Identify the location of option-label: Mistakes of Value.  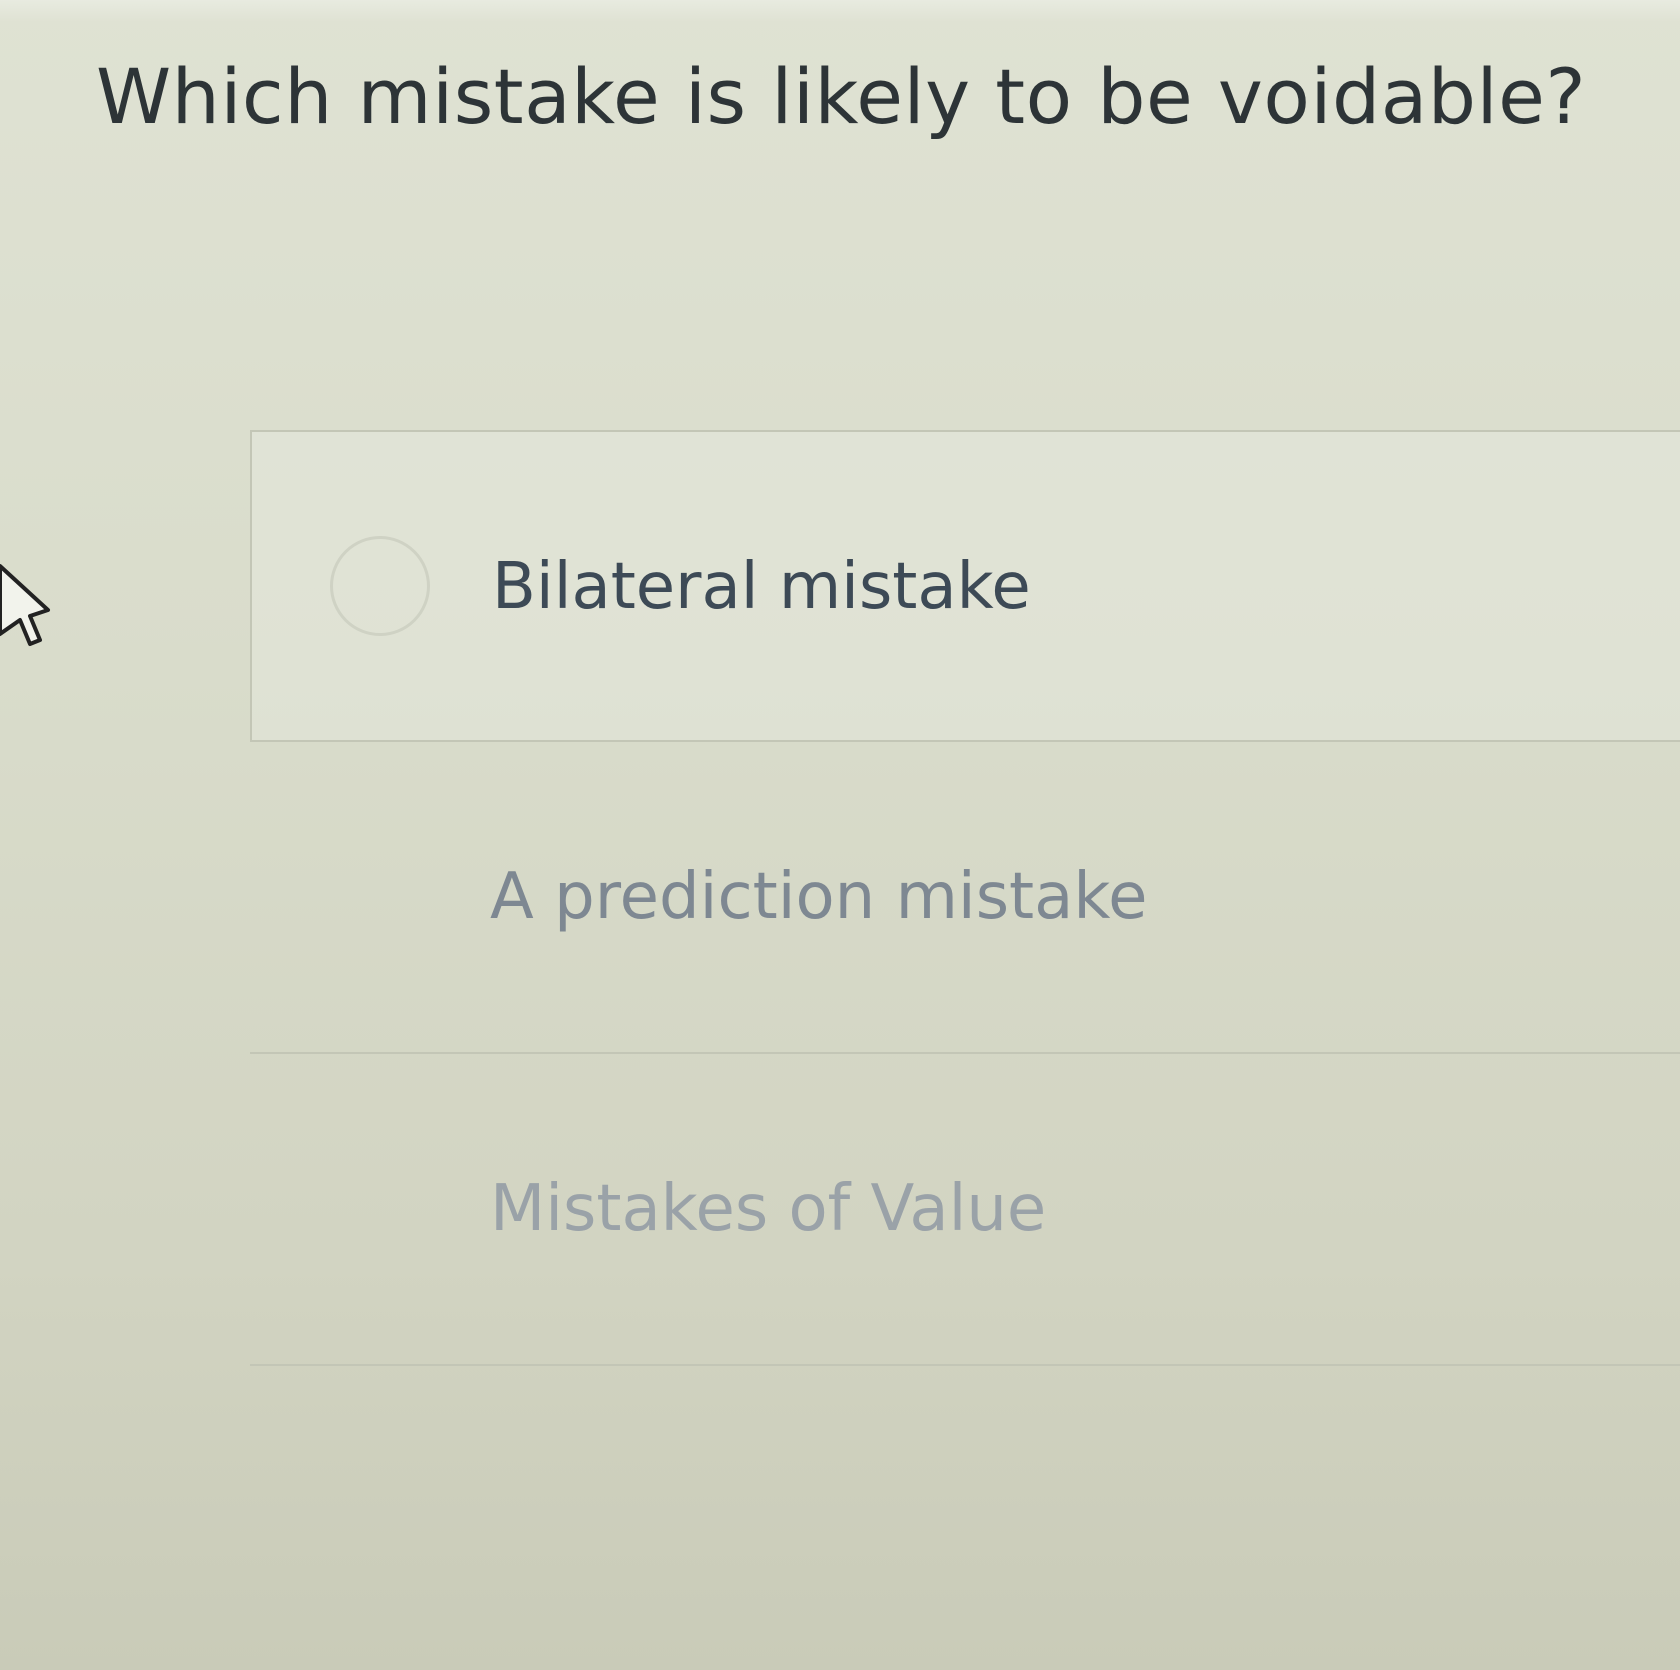
(768, 1209).